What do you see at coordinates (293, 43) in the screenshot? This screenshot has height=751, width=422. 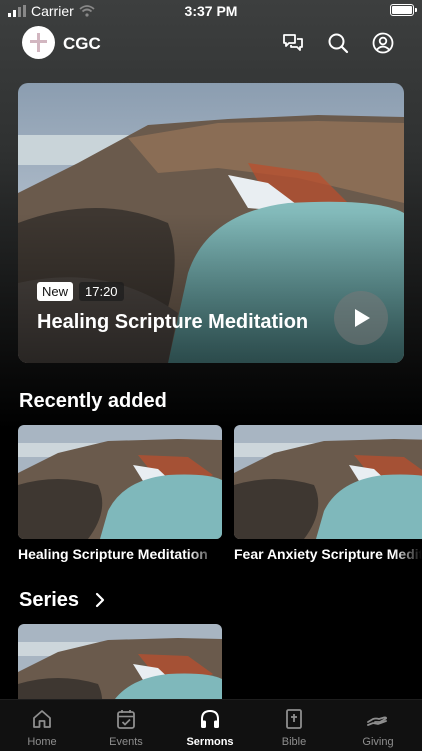 I see `chat-icon` at bounding box center [293, 43].